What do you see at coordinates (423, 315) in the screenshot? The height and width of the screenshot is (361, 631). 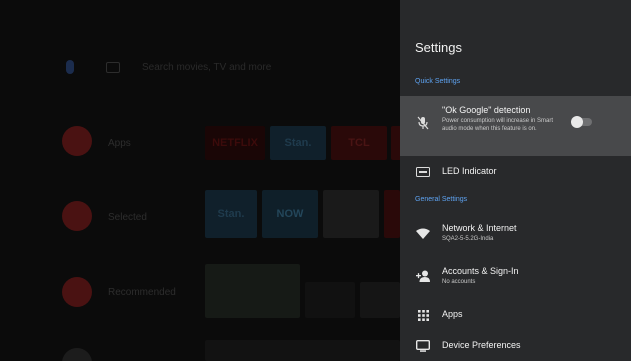 I see `apps-grid-icon` at bounding box center [423, 315].